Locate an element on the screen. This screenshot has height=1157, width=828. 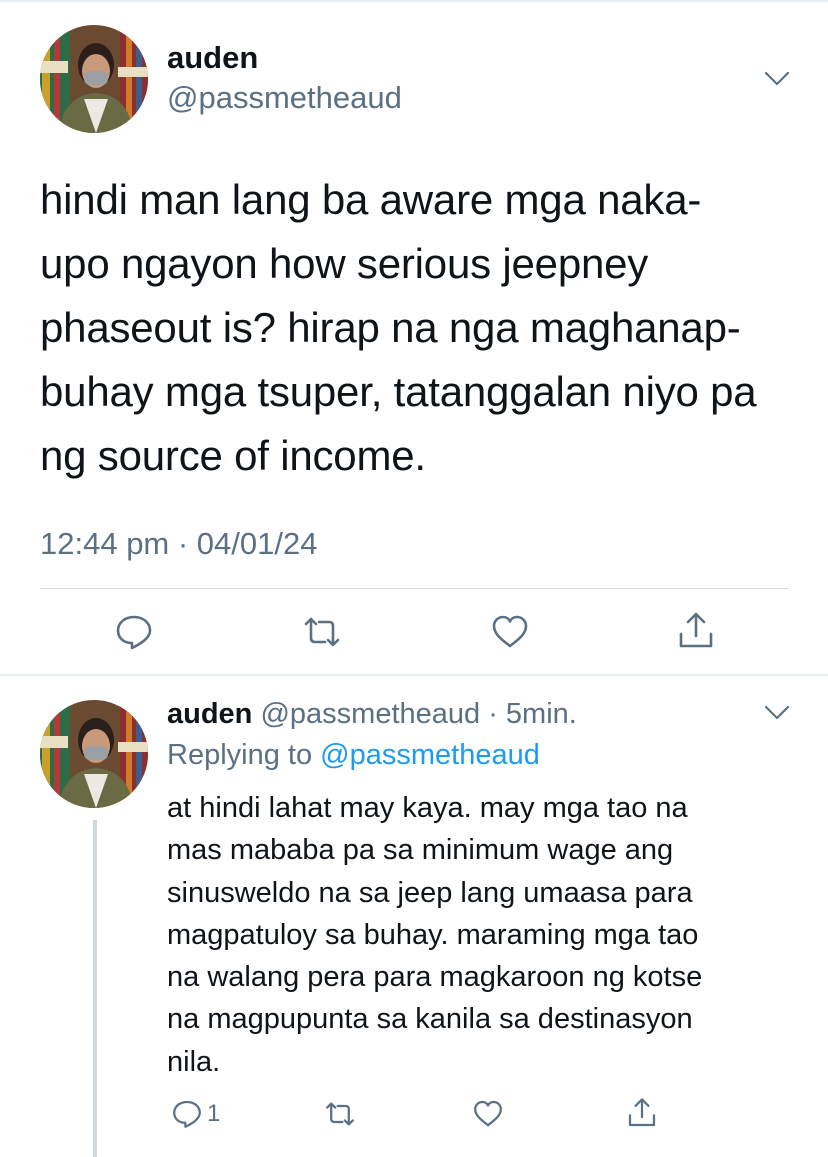
reply-button is located at coordinates (134, 632).